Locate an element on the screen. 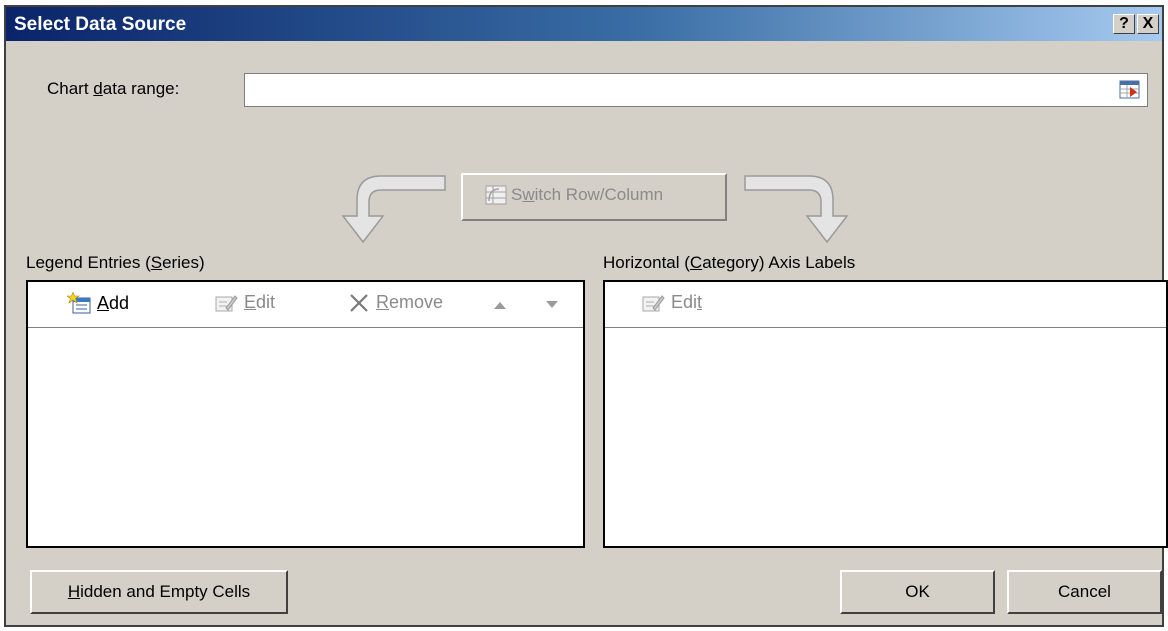  edit-axis-labels-button: Edit is located at coordinates (671, 302).